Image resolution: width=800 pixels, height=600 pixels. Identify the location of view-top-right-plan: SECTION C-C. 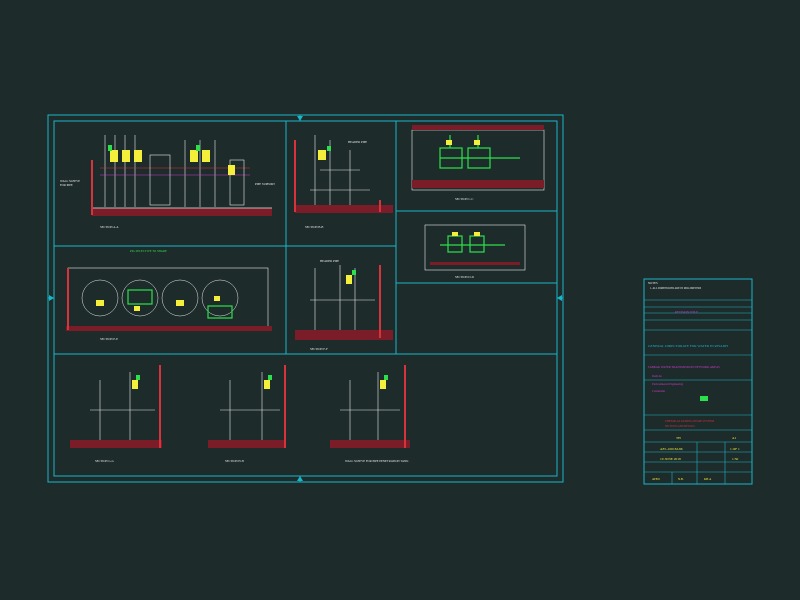
(478, 163).